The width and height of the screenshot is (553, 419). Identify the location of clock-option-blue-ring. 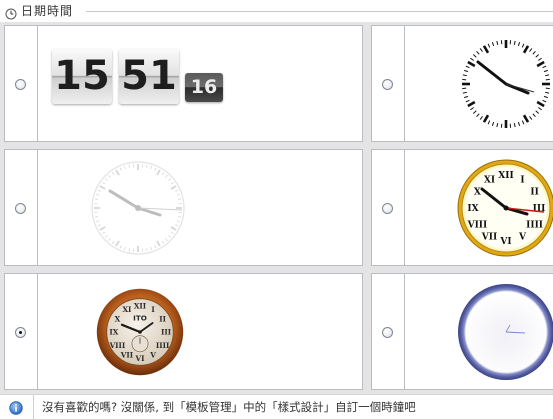
(462, 331).